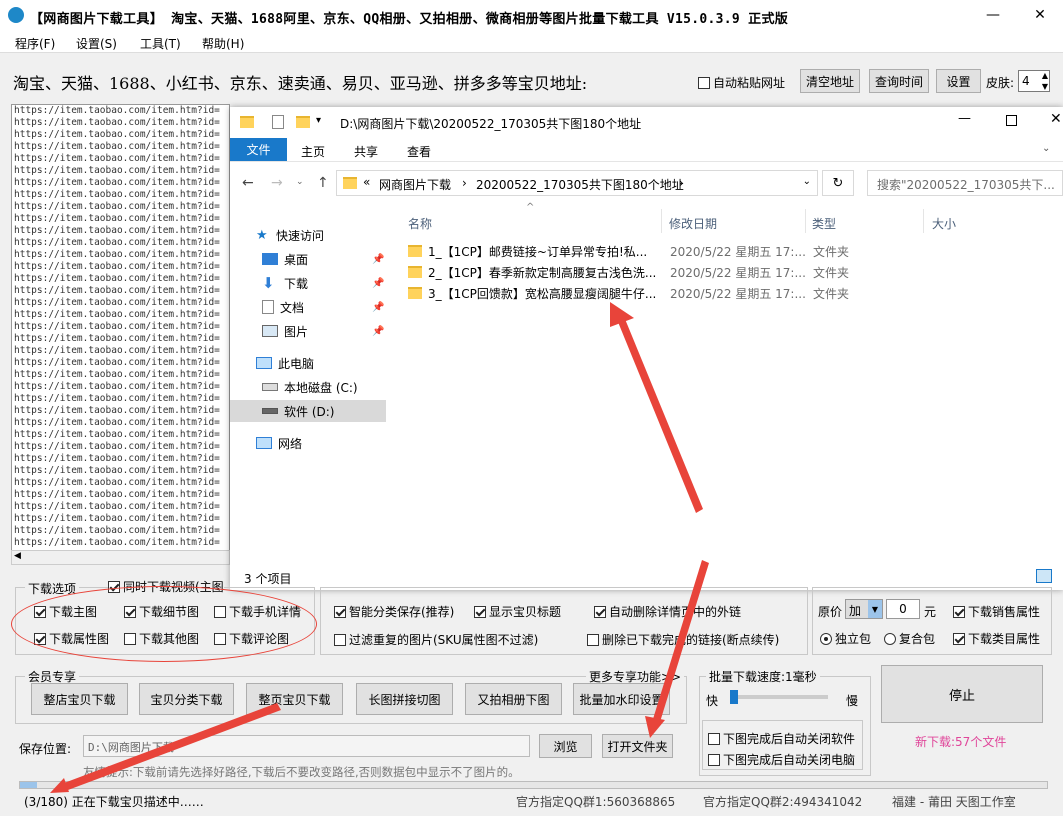 The image size is (1063, 816). I want to click on arrow-to-open-folder, so click(677, 649).